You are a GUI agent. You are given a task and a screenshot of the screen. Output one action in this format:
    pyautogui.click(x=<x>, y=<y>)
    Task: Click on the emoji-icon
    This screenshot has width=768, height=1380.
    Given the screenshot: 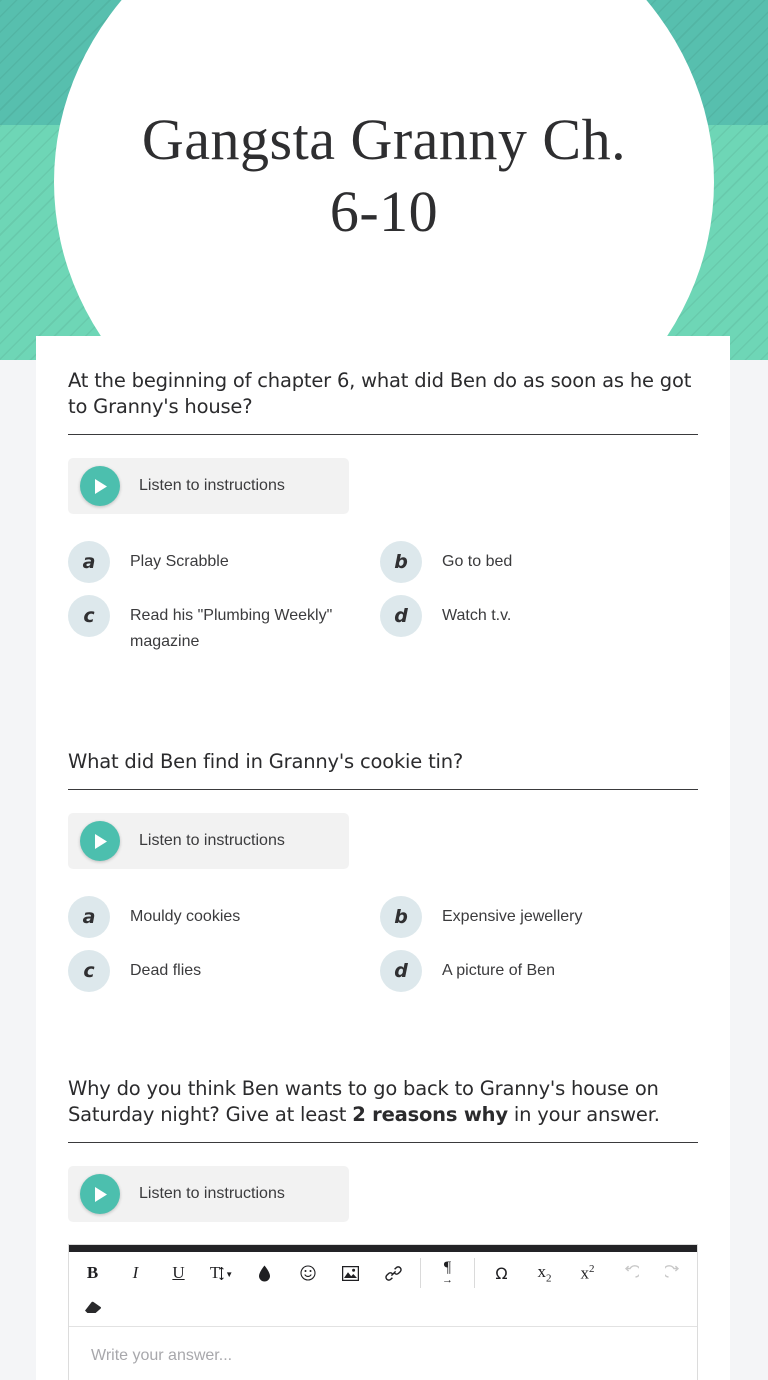 What is the action you would take?
    pyautogui.click(x=307, y=1273)
    